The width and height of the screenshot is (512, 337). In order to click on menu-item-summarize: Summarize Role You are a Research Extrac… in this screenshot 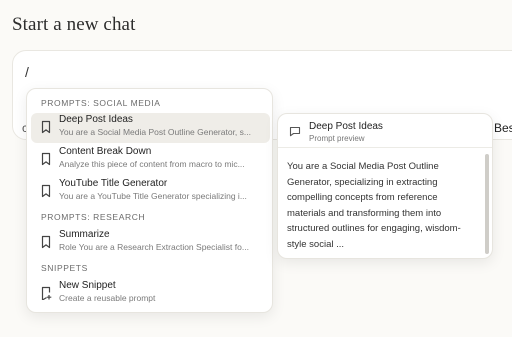, I will do `click(150, 243)`.